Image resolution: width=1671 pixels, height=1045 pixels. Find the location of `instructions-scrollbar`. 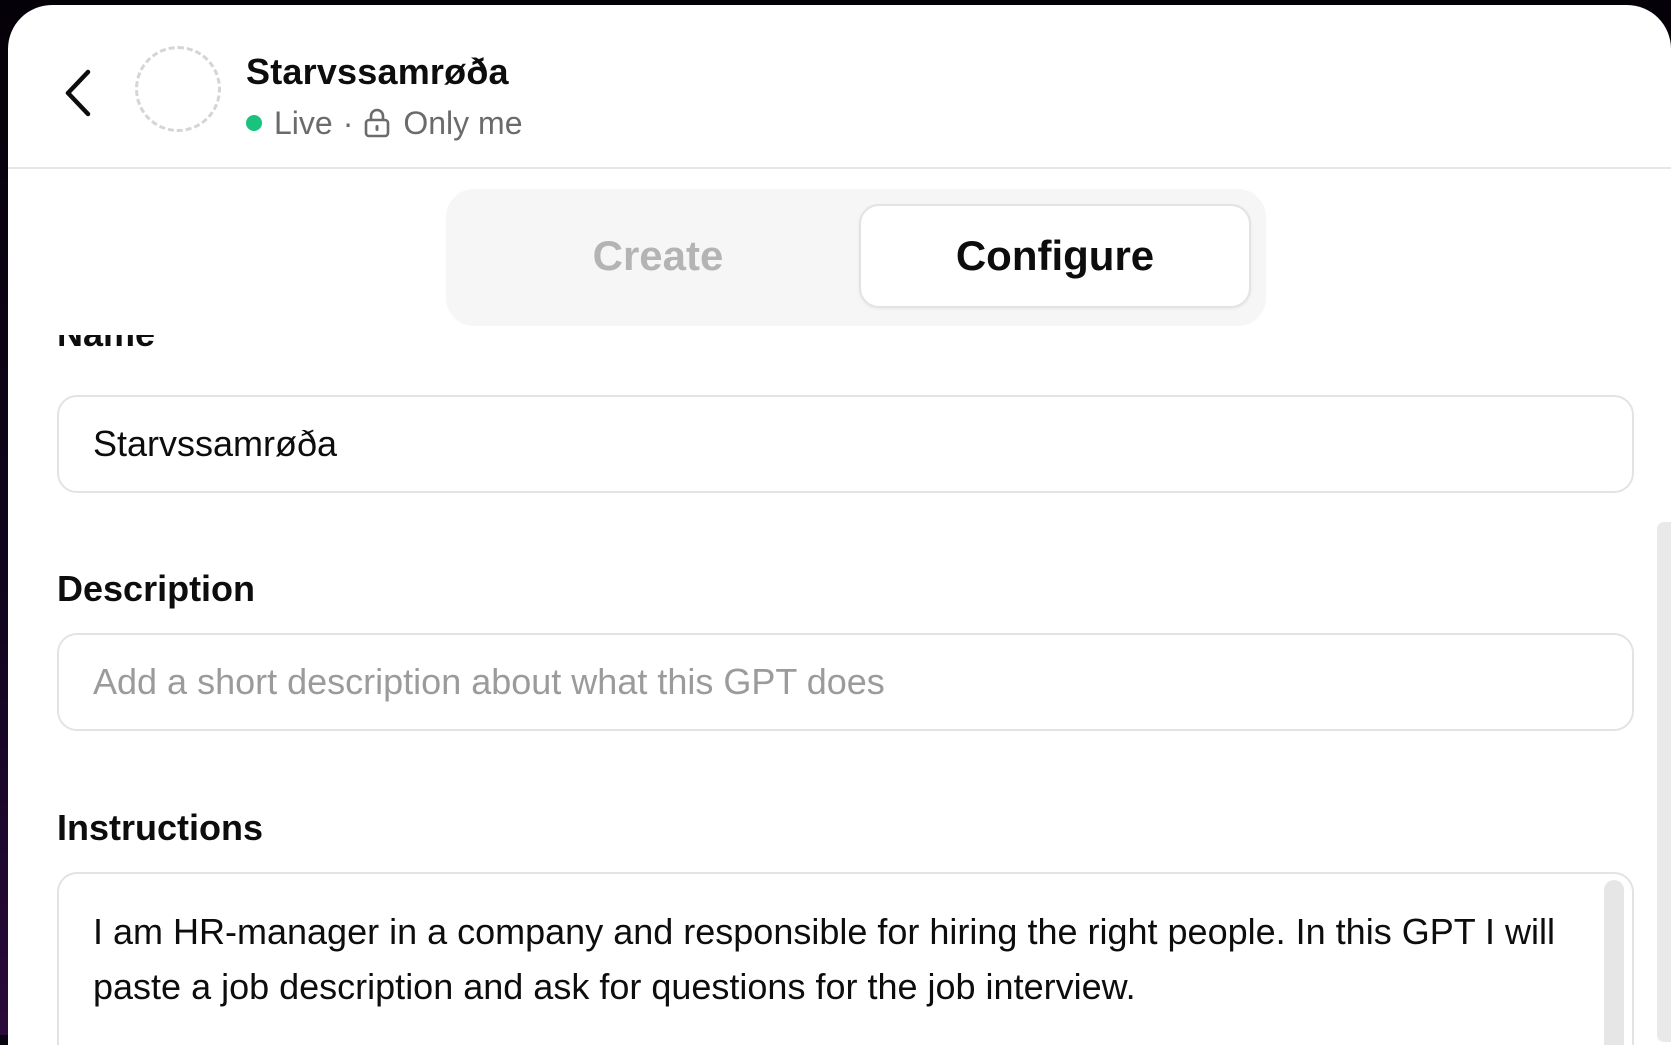

instructions-scrollbar is located at coordinates (1614, 962).